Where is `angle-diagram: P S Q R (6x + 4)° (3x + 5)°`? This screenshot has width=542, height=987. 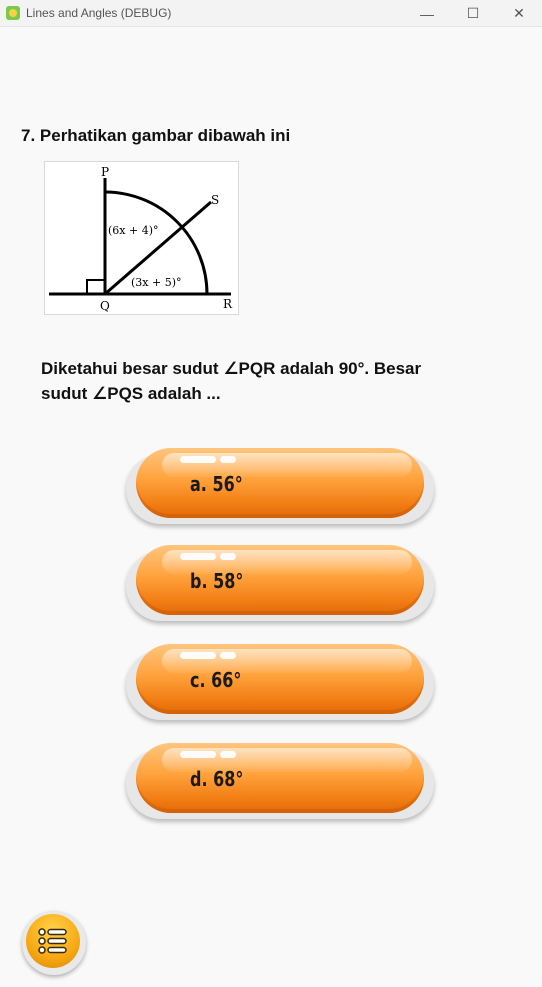 angle-diagram: P S Q R (6x + 4)° (3x + 5)° is located at coordinates (141, 239).